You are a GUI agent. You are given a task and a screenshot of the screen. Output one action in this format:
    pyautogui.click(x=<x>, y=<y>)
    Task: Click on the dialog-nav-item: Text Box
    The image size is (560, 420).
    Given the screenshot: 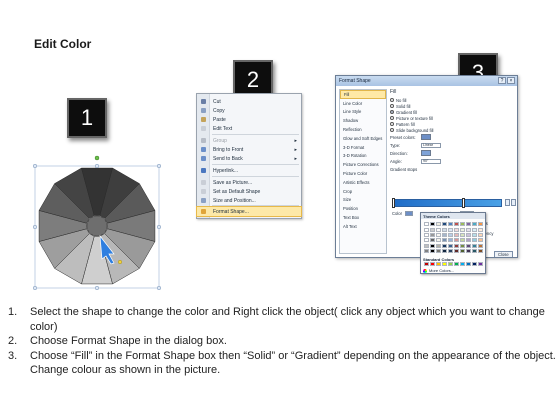 What is the action you would take?
    pyautogui.click(x=363, y=217)
    